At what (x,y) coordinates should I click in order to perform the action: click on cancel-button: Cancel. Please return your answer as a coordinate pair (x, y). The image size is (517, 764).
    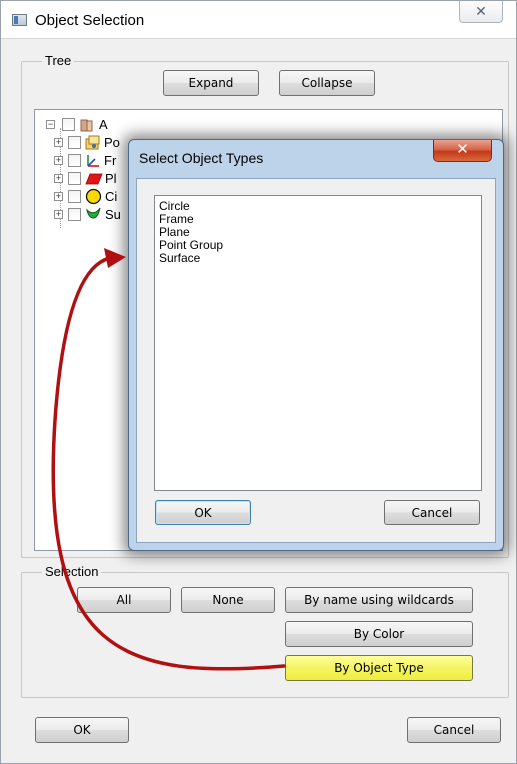
    Looking at the image, I should click on (454, 730).